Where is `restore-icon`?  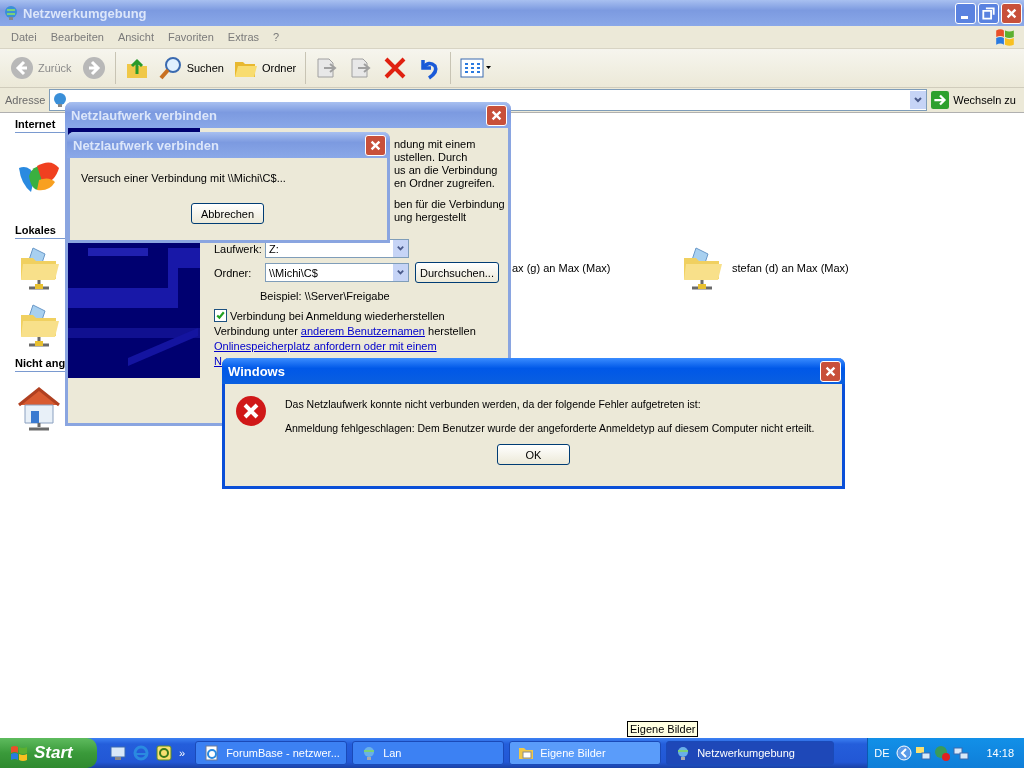 restore-icon is located at coordinates (988, 13).